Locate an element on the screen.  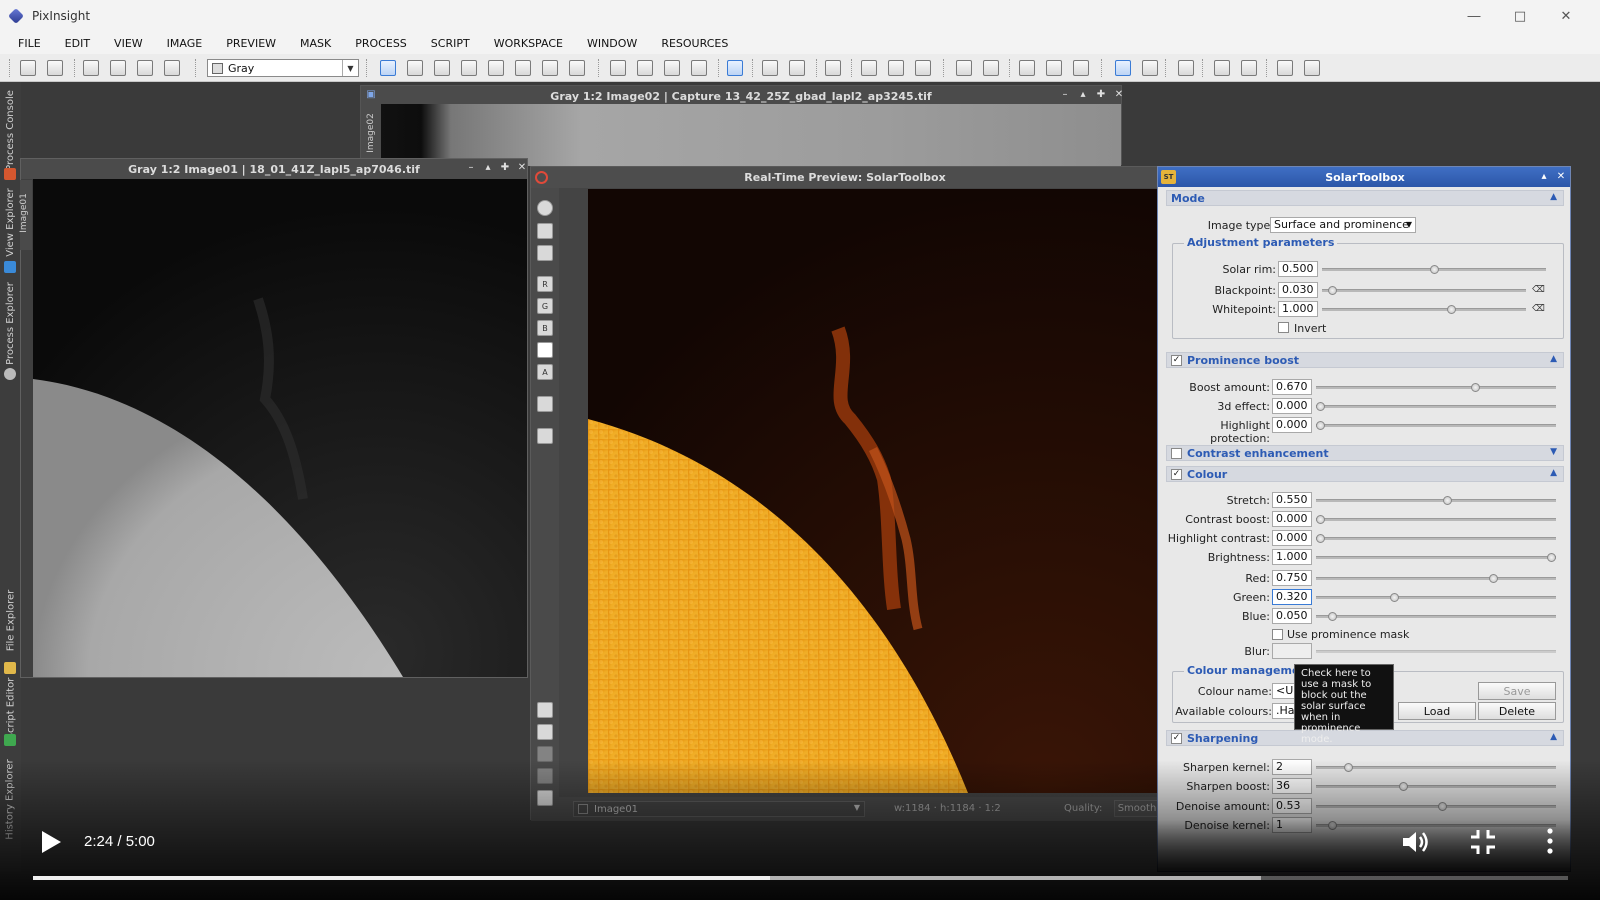
highlight-protection-slider is located at coordinates (1436, 425).